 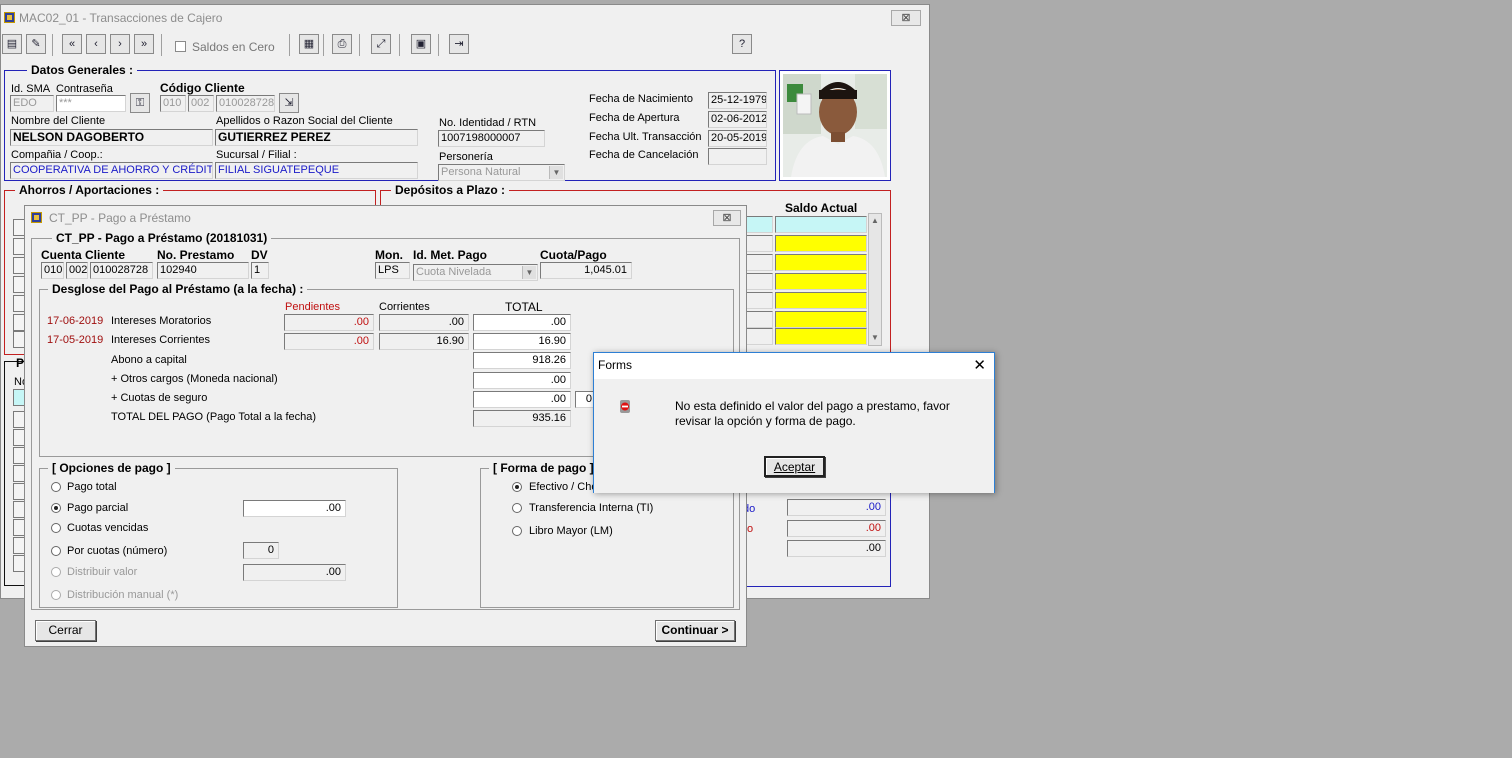 I want to click on transferencia-radio, so click(x=517, y=508).